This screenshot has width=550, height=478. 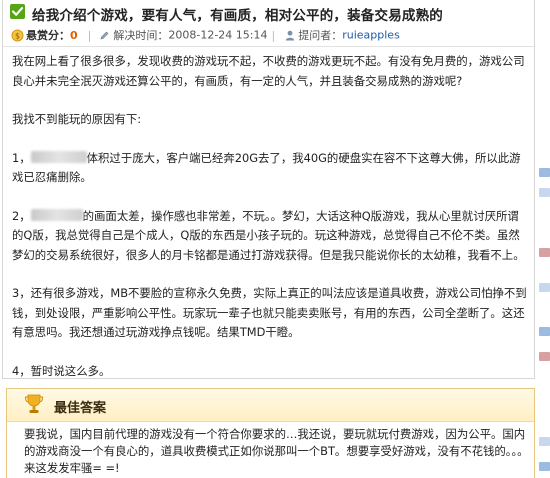 What do you see at coordinates (237, 16) in the screenshot?
I see `question-title: 给我介绍个游戏，要有人气，有画质，相对公平的，装备交易成熟的` at bounding box center [237, 16].